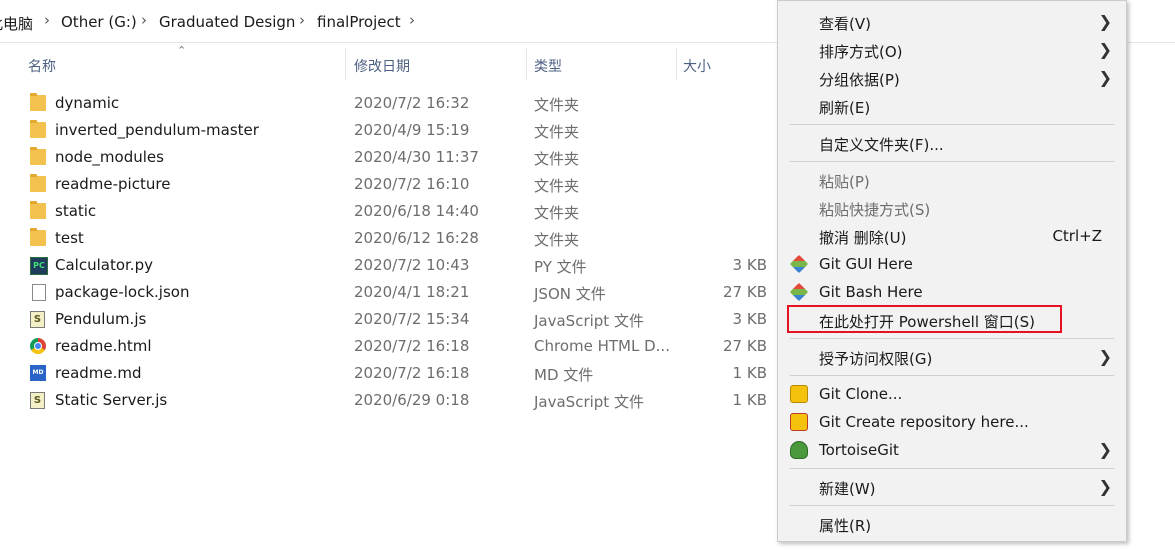 The height and width of the screenshot is (550, 1175). What do you see at coordinates (952, 50) in the screenshot?
I see `menu-item-sort-by: 排序方式(O) ❯` at bounding box center [952, 50].